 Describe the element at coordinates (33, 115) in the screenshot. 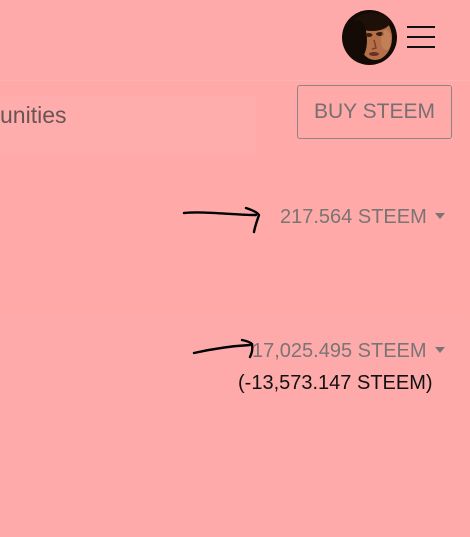

I see `tab-communities: unities` at that location.